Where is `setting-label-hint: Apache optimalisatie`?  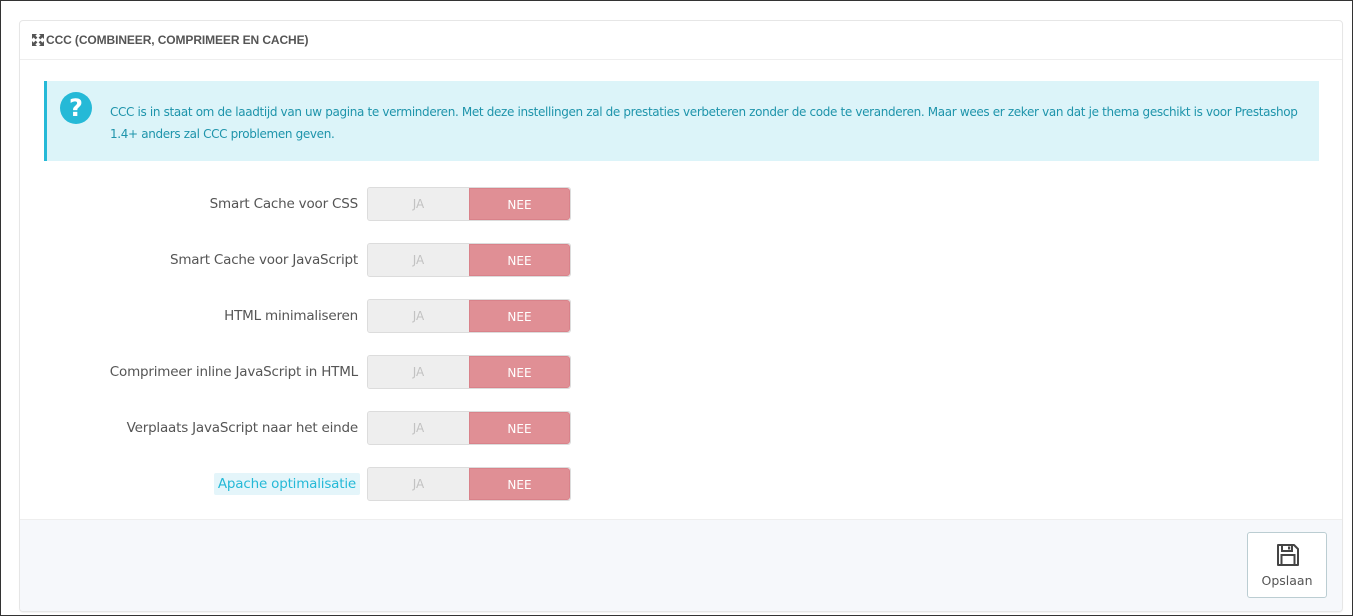 setting-label-hint: Apache optimalisatie is located at coordinates (286, 484).